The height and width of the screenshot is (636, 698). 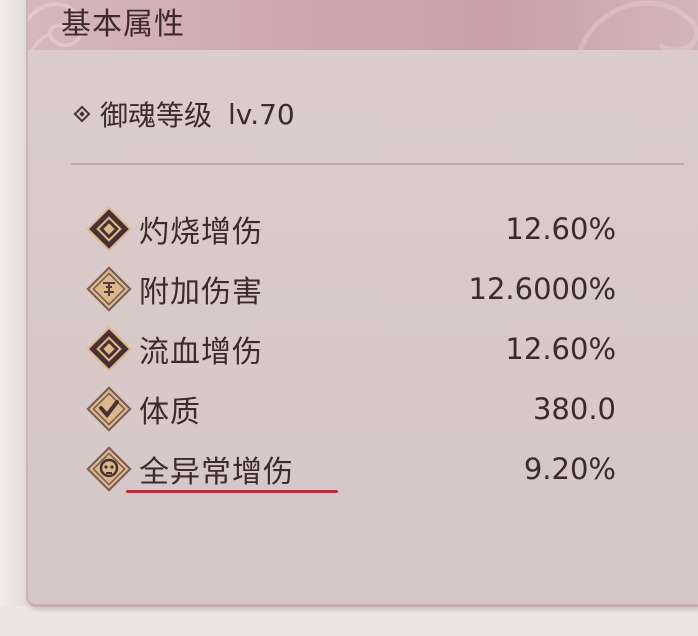 What do you see at coordinates (569, 469) in the screenshot?
I see `stat-value: 9.20%` at bounding box center [569, 469].